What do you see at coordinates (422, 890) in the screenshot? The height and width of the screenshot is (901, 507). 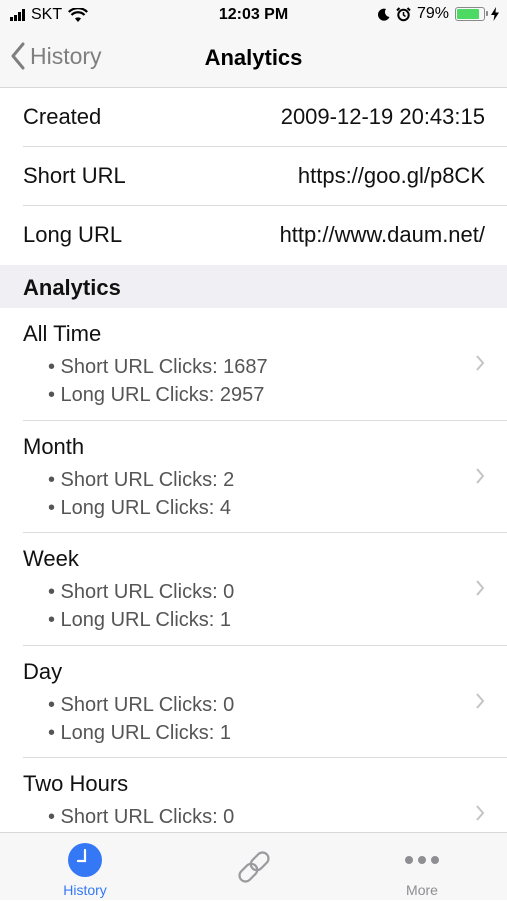 I see `tab-label: More` at bounding box center [422, 890].